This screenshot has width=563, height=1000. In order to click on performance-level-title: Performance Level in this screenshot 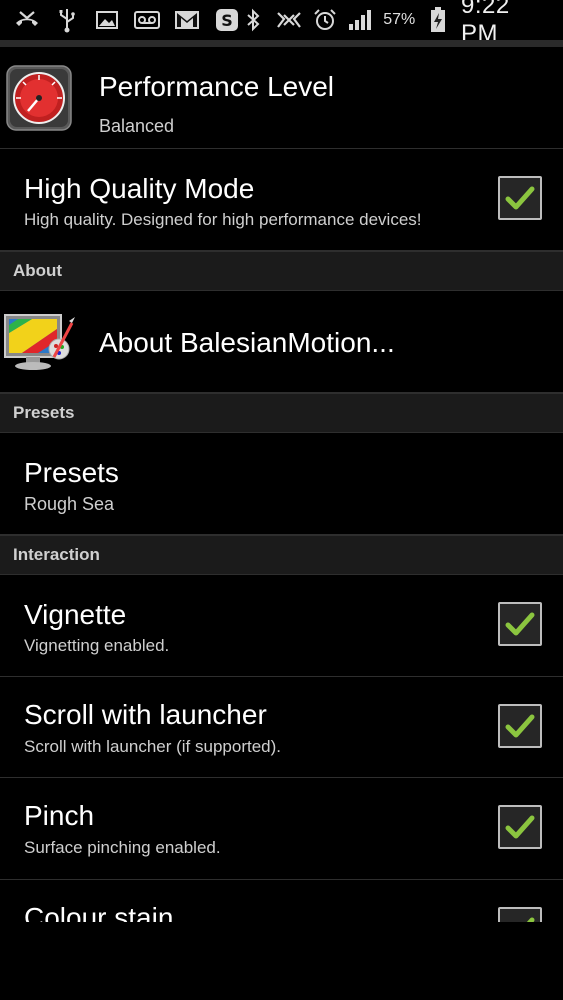, I will do `click(217, 86)`.